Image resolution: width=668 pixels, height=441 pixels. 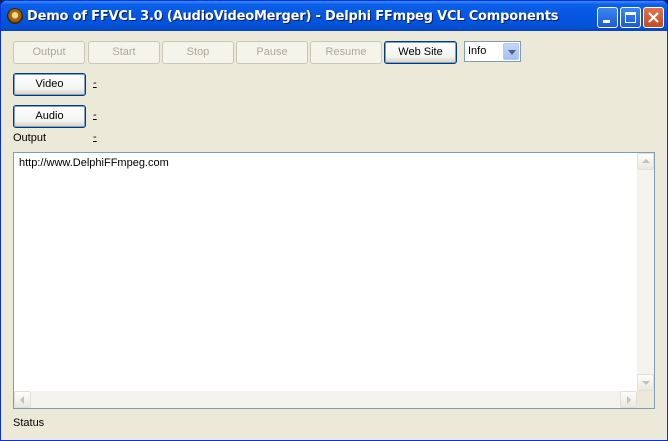 I want to click on video-button: Video, so click(x=49, y=84).